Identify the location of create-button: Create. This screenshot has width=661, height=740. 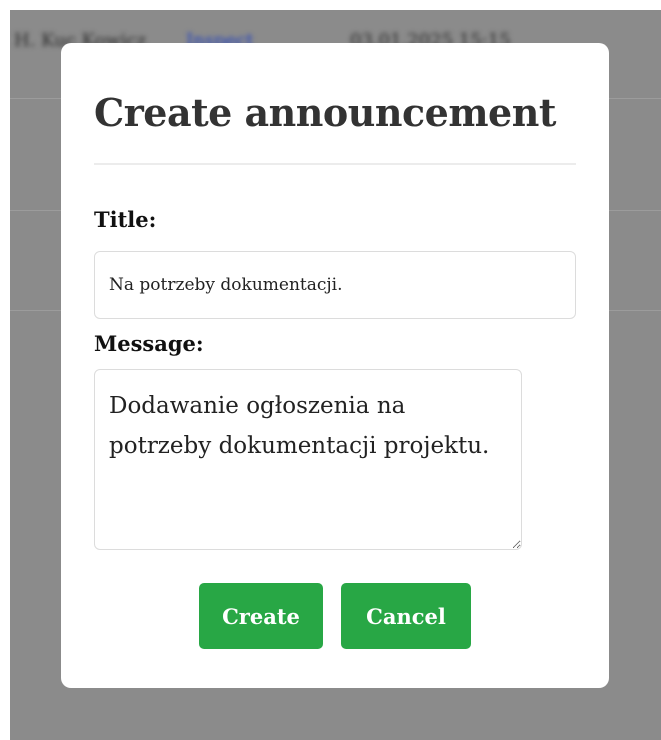
(261, 616).